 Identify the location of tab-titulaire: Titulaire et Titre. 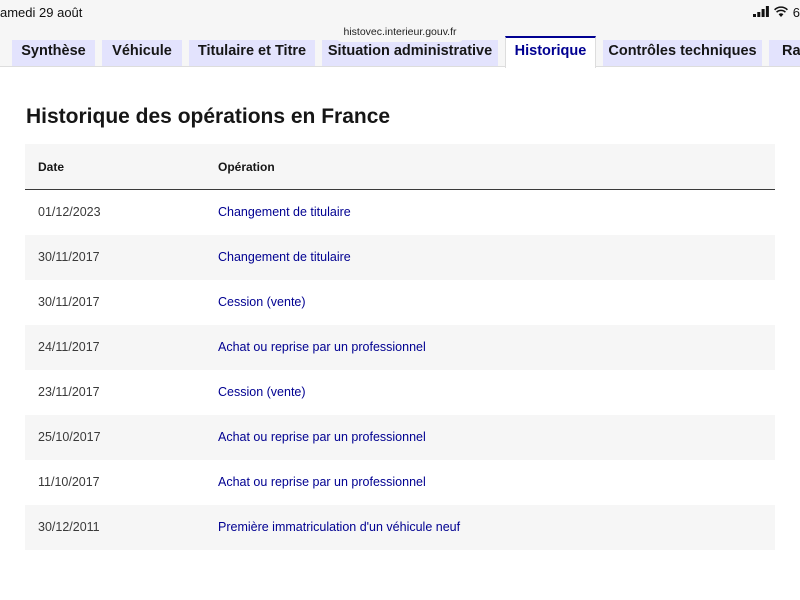
(252, 53).